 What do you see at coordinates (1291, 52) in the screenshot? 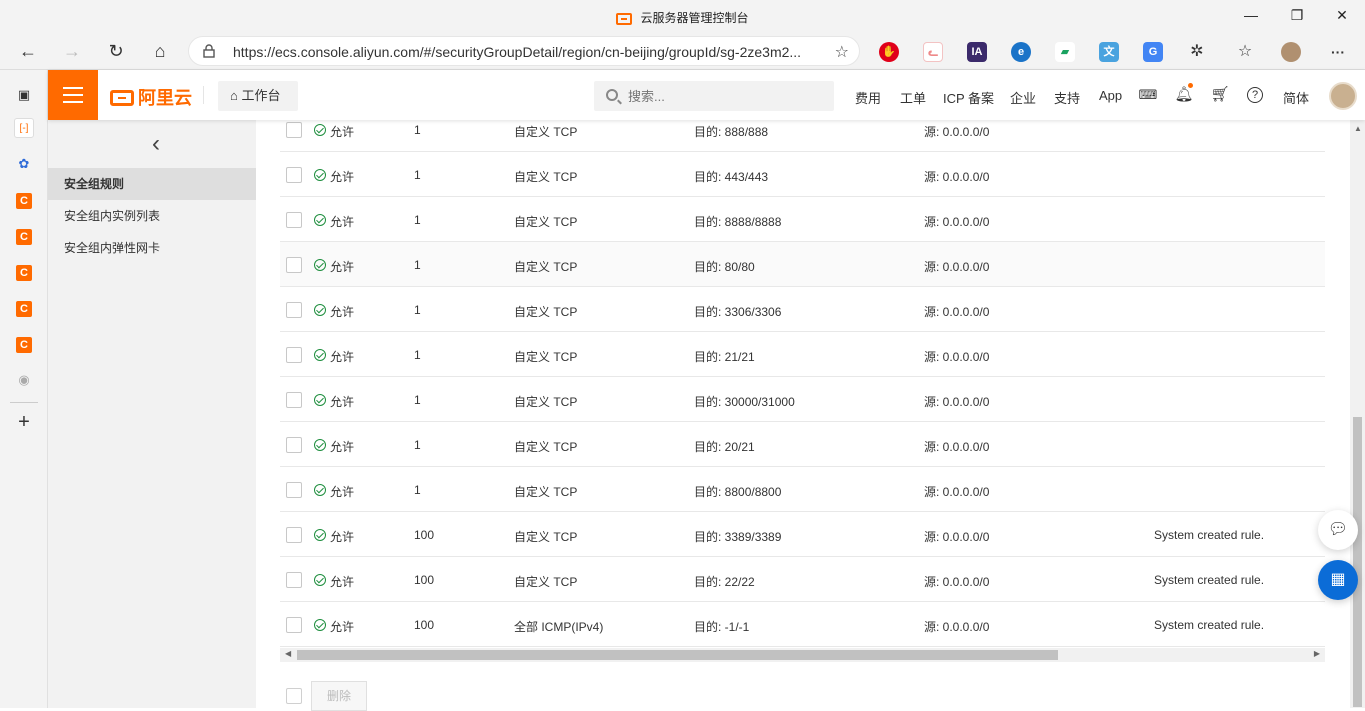
I see `profile-avatar` at bounding box center [1291, 52].